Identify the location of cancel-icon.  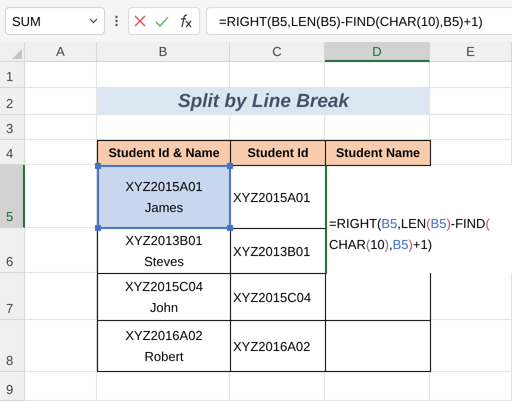
(140, 21).